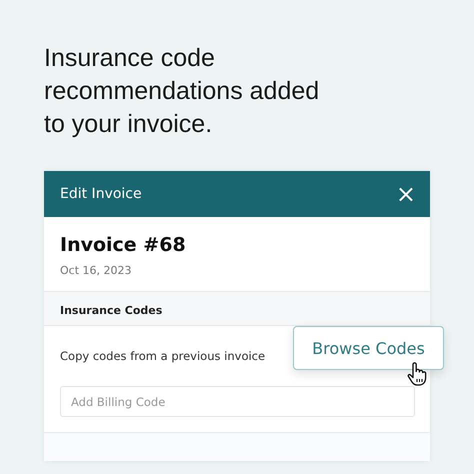 The image size is (474, 474). What do you see at coordinates (101, 194) in the screenshot?
I see `dialog-title: Edit Invoice` at bounding box center [101, 194].